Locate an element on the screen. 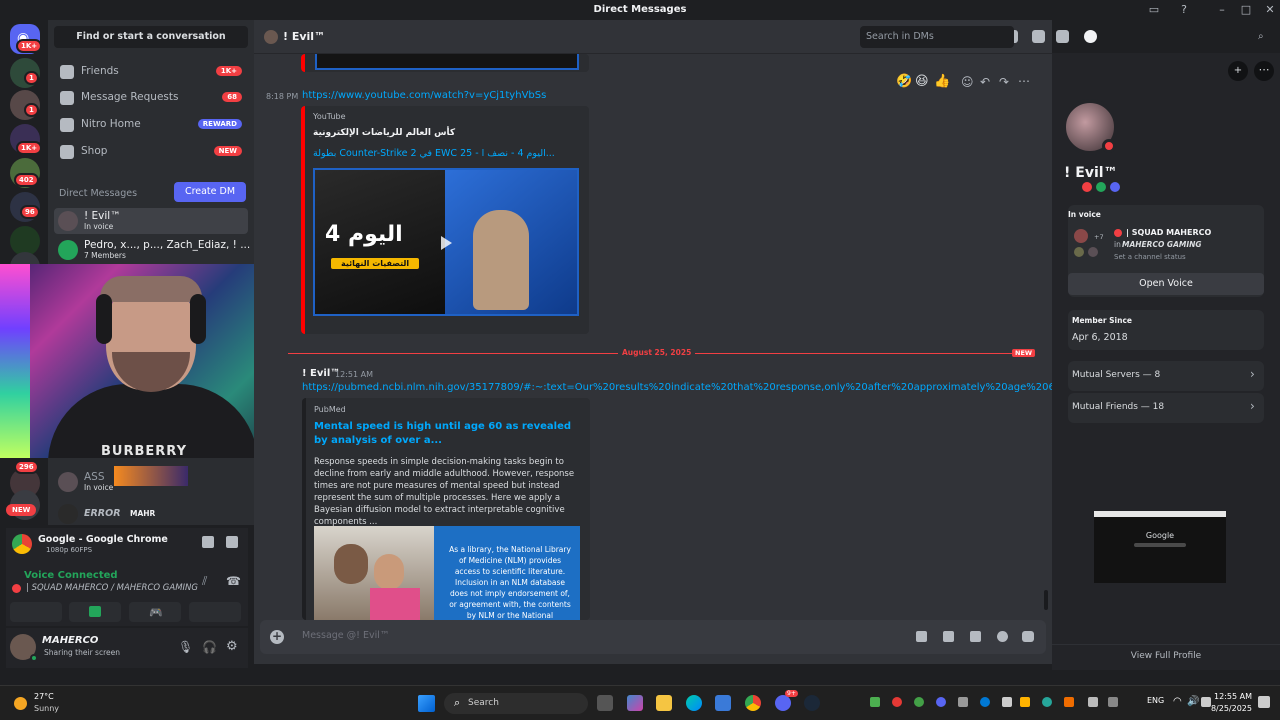 The width and height of the screenshot is (1280, 720). add-friend-icon: + is located at coordinates (1238, 71).